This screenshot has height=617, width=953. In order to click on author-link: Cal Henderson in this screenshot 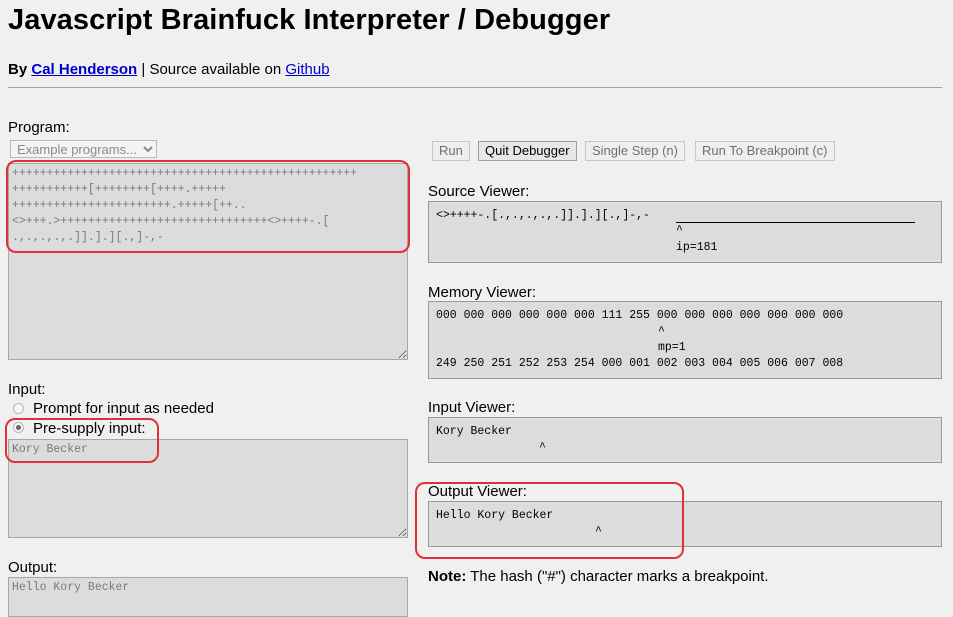, I will do `click(84, 69)`.